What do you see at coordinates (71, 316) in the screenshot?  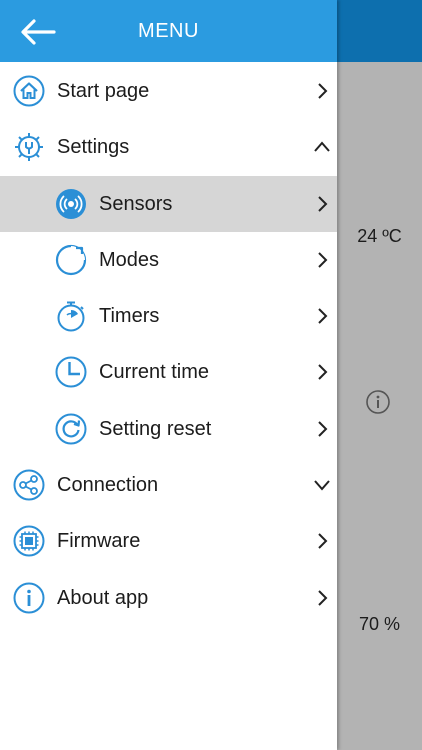 I see `timer-icon` at bounding box center [71, 316].